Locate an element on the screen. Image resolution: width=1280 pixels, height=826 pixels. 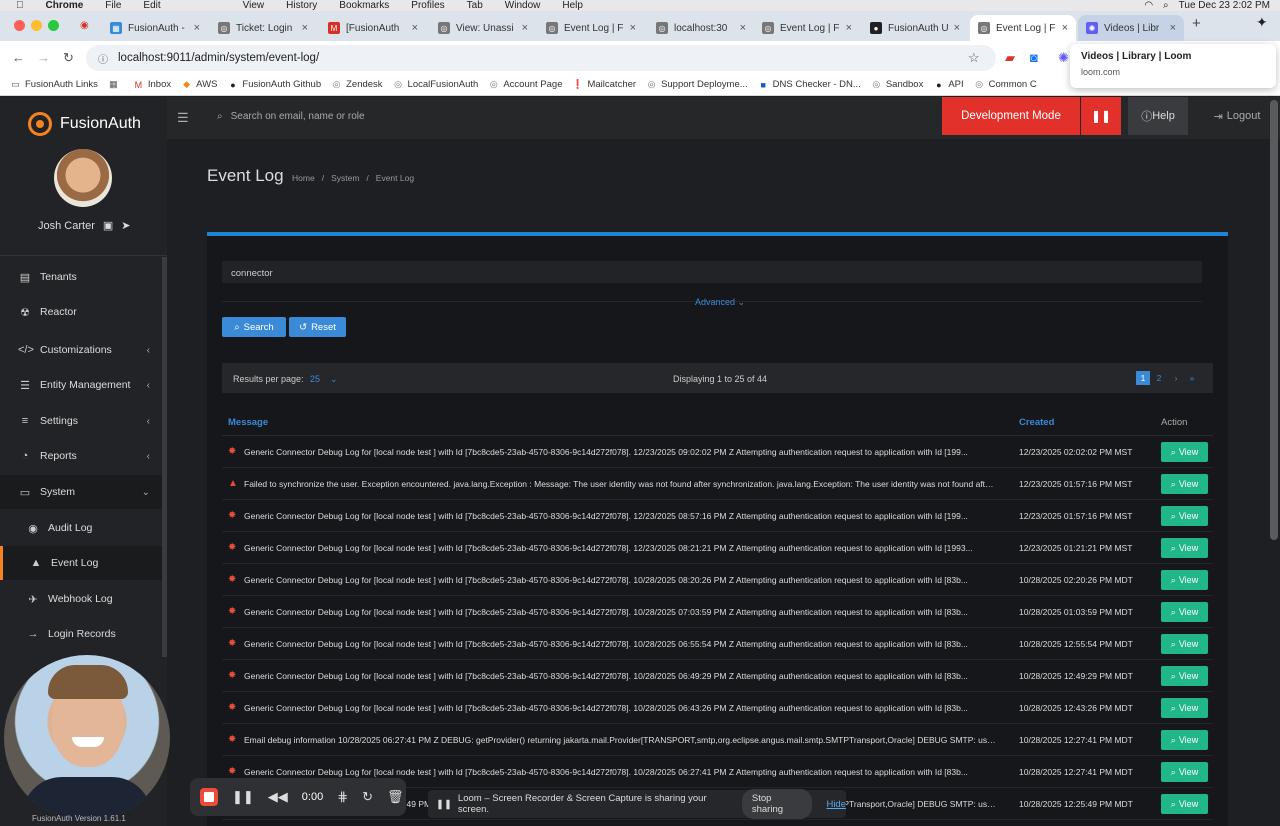
sidebar-item-login-records: → Login Records is located at coordinates (81, 634).